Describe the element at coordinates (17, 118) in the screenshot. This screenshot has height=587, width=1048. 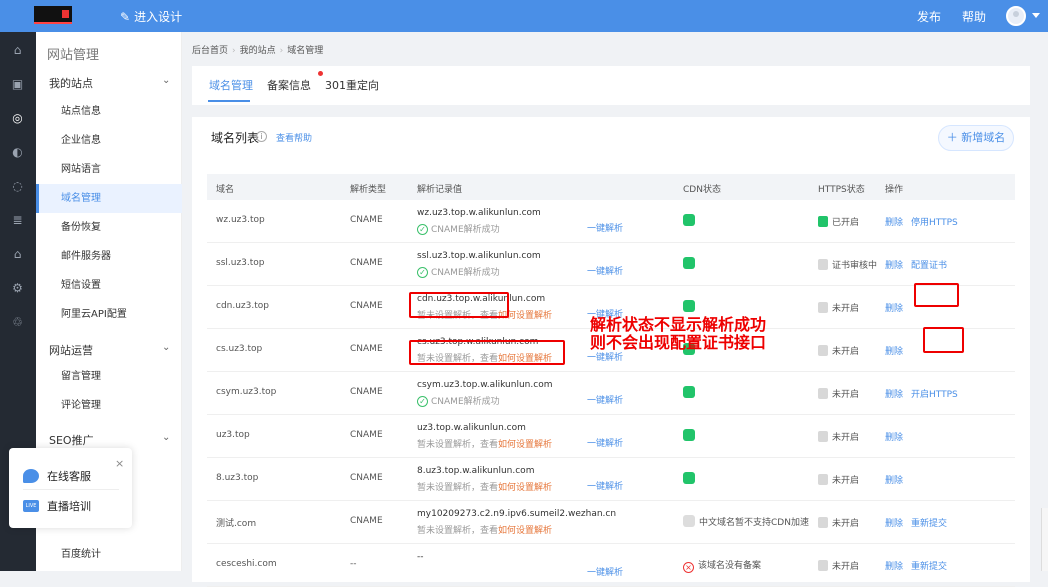
I see `globe-icon: ◎` at that location.